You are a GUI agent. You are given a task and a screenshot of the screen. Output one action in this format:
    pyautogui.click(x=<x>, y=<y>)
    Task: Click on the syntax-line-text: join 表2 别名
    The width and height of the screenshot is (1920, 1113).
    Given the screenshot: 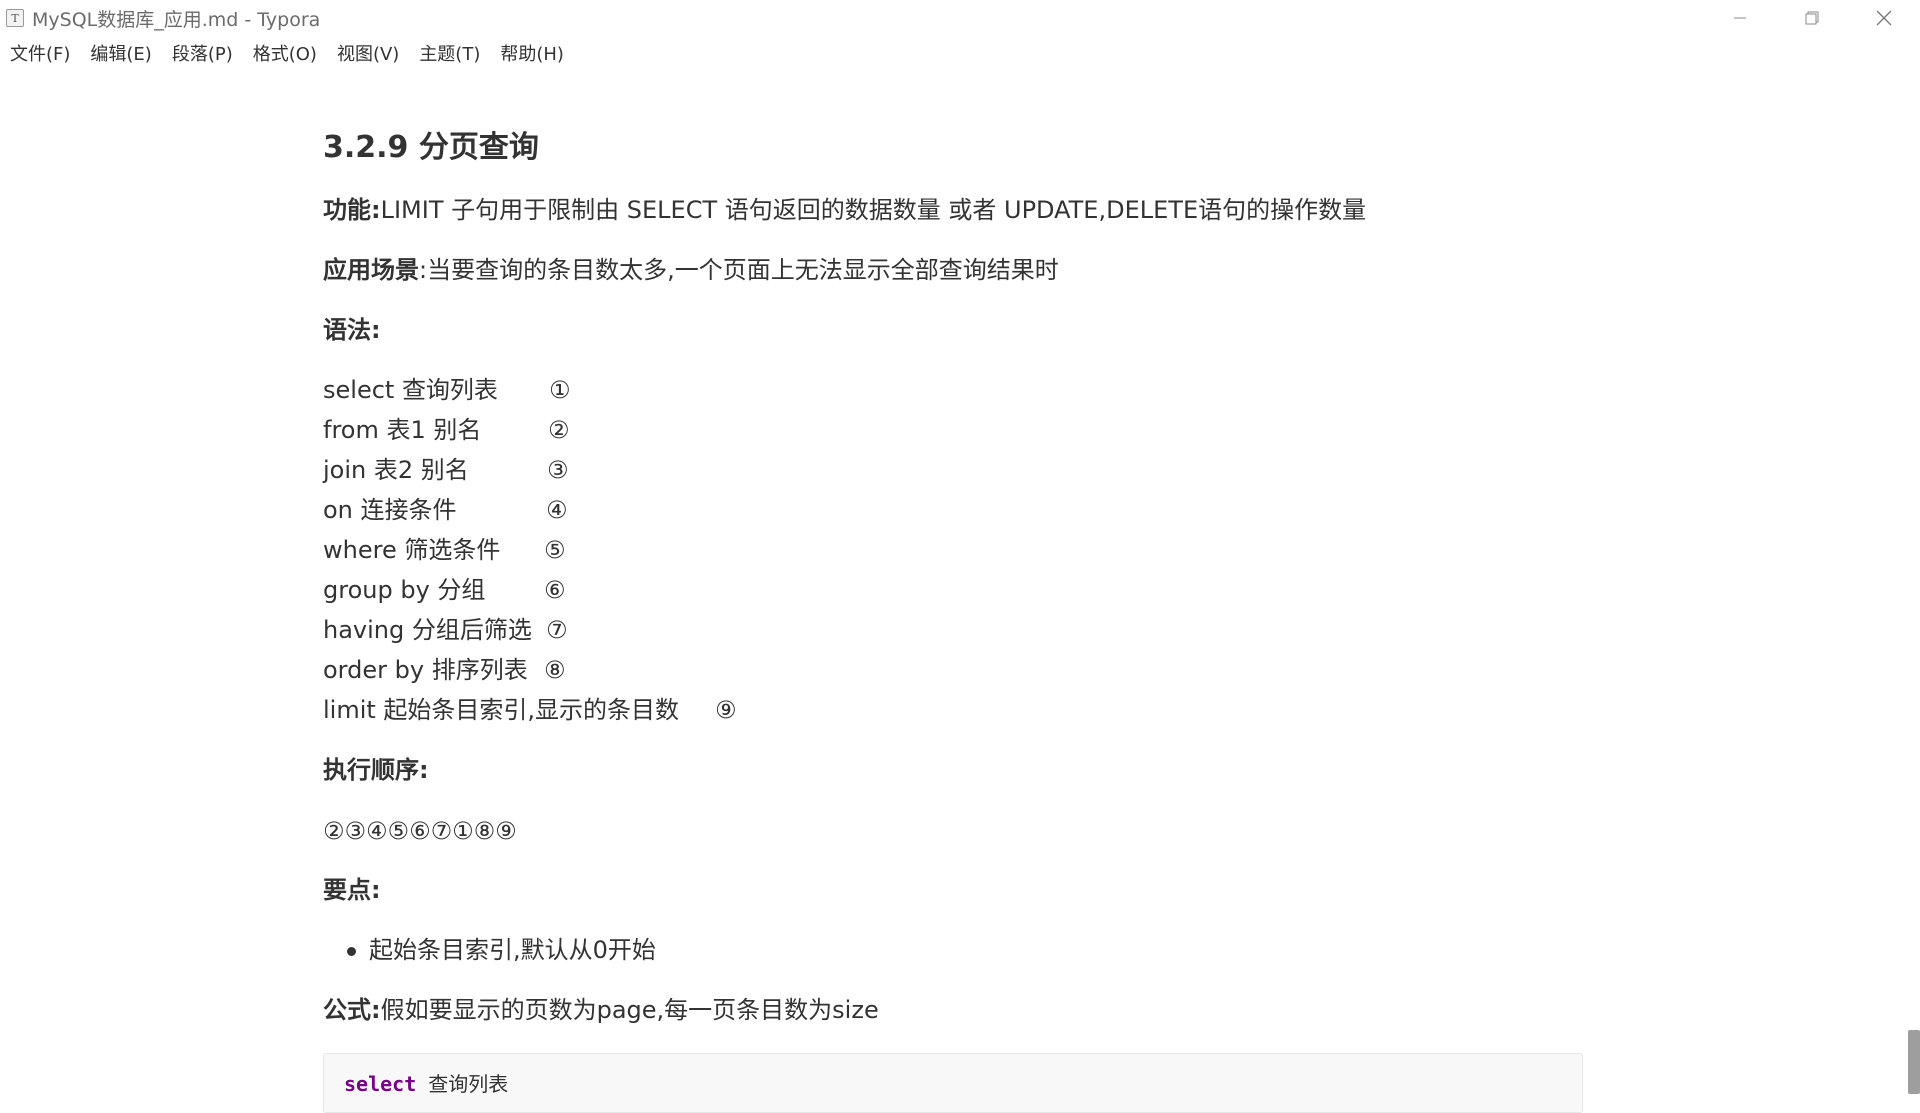 What is the action you would take?
    pyautogui.click(x=396, y=470)
    